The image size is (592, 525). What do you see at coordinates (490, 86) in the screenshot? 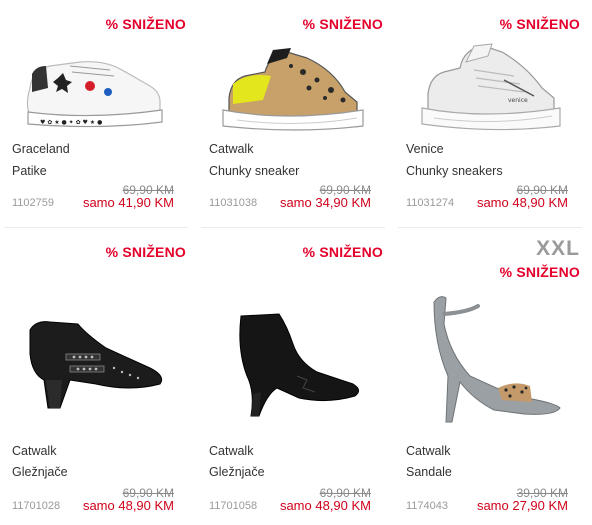
I see `white-chunky-sneaker-icon: venice` at bounding box center [490, 86].